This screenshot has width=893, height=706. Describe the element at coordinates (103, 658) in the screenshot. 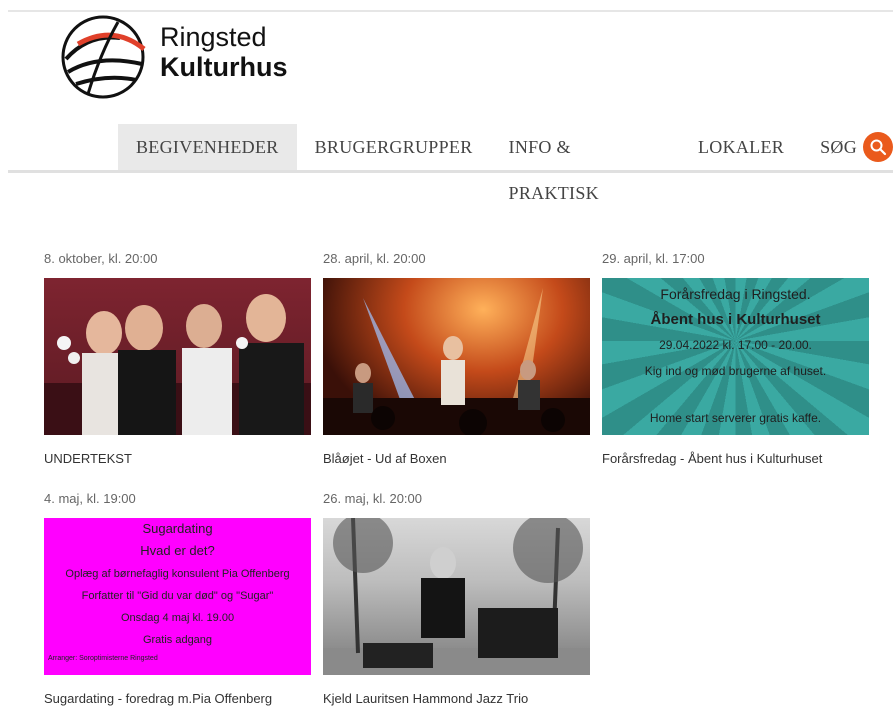

I see `poster-line: Arranger: Soroptimisterne Ringsted` at that location.